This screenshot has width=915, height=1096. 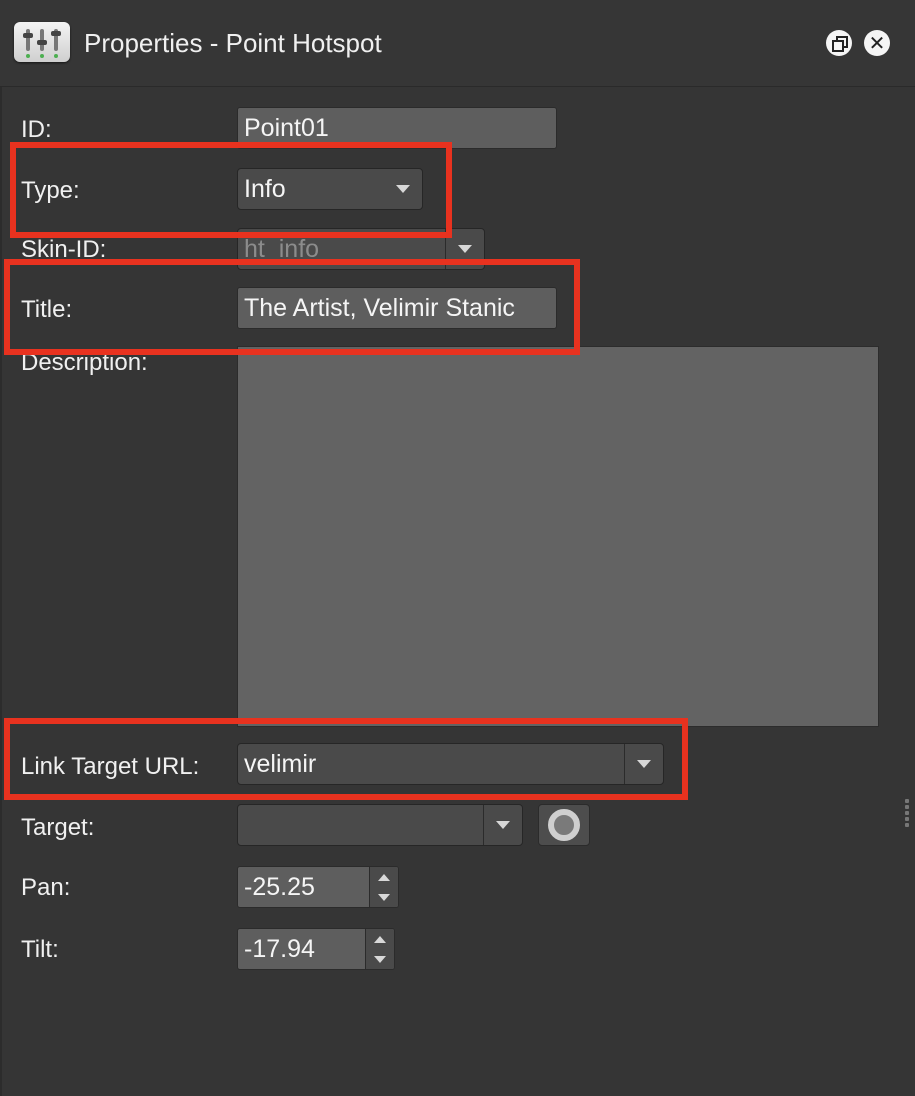 What do you see at coordinates (397, 308) in the screenshot?
I see `title-input: The Artist, Velimir Stanic` at bounding box center [397, 308].